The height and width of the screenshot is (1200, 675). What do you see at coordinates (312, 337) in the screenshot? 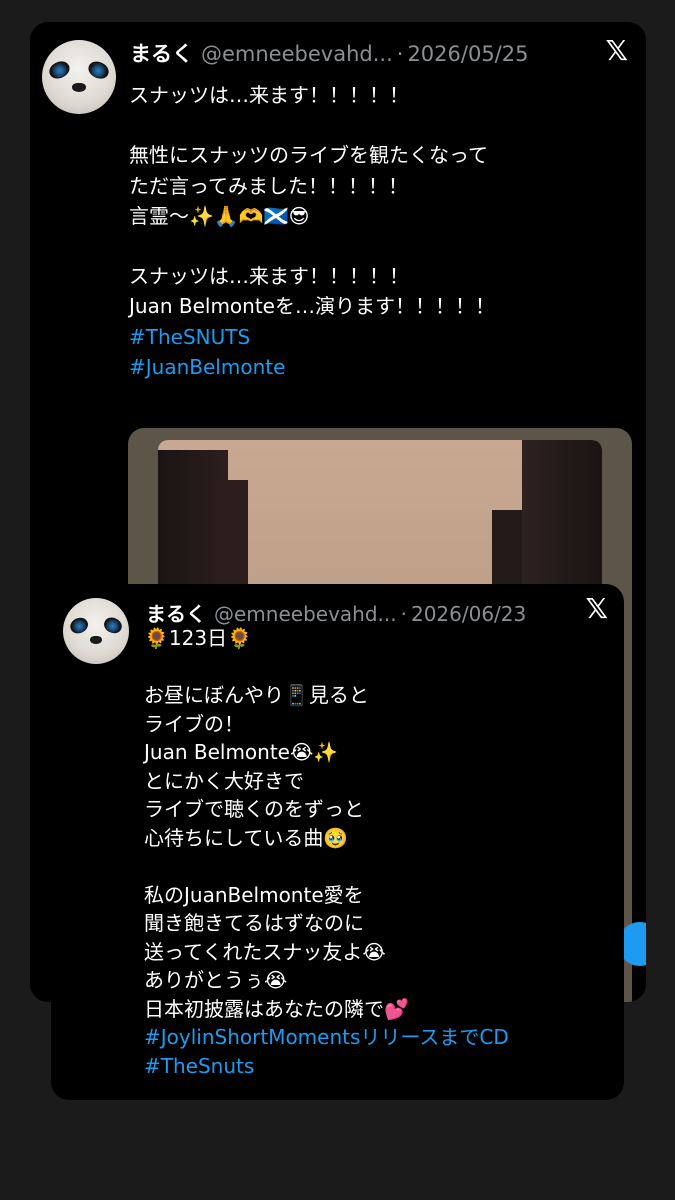
I see `hashtag-link: #TheSNUTS` at bounding box center [312, 337].